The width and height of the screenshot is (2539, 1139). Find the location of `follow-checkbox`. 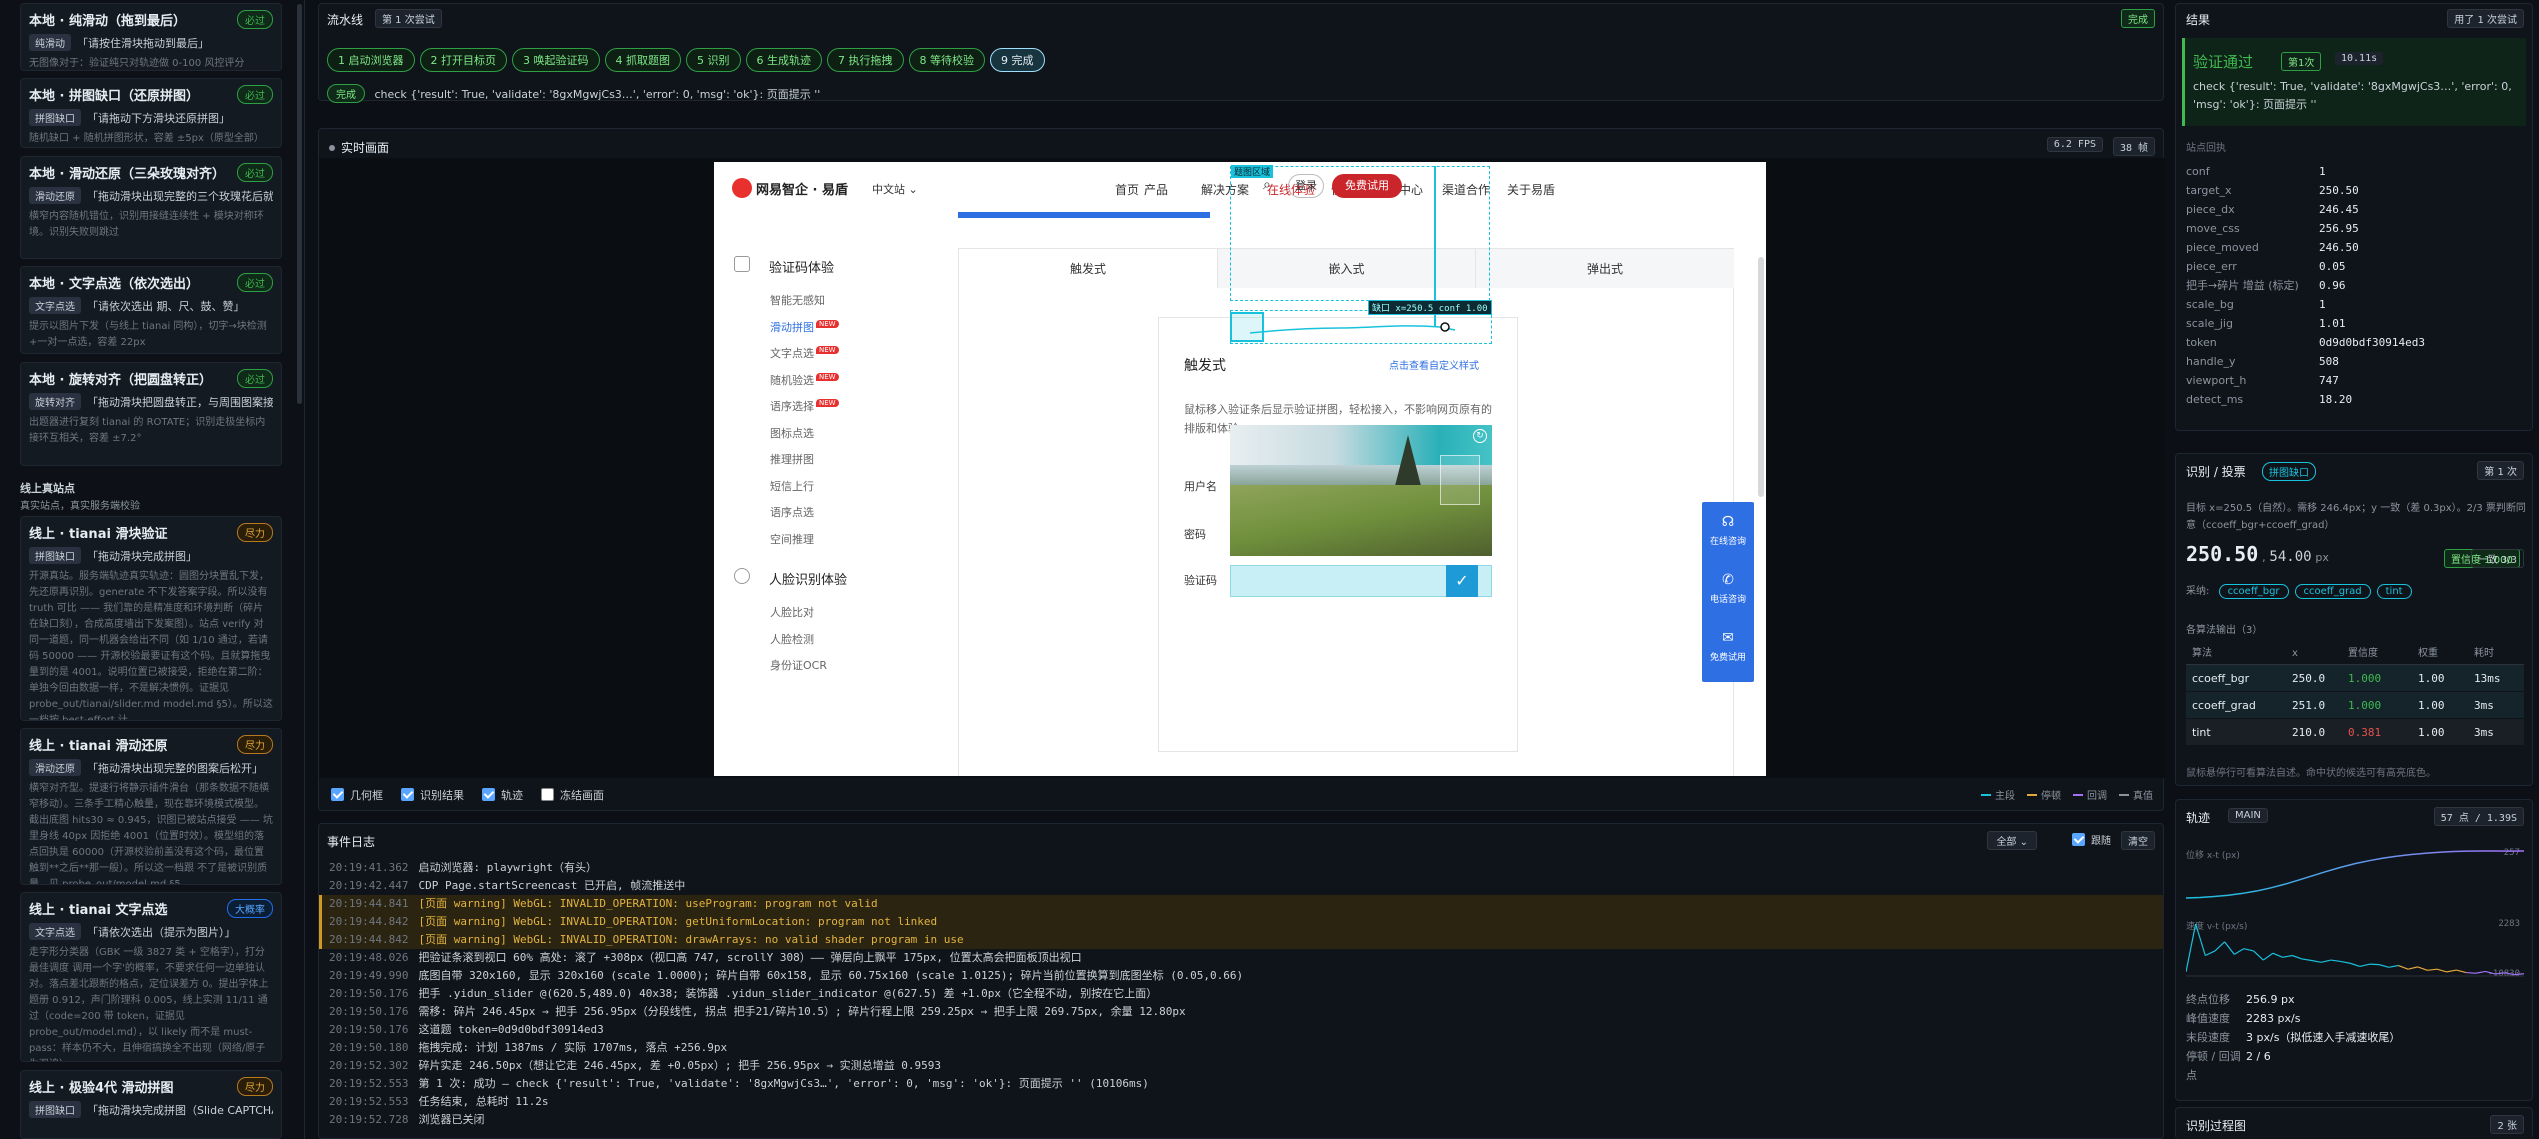

follow-checkbox is located at coordinates (2078, 839).